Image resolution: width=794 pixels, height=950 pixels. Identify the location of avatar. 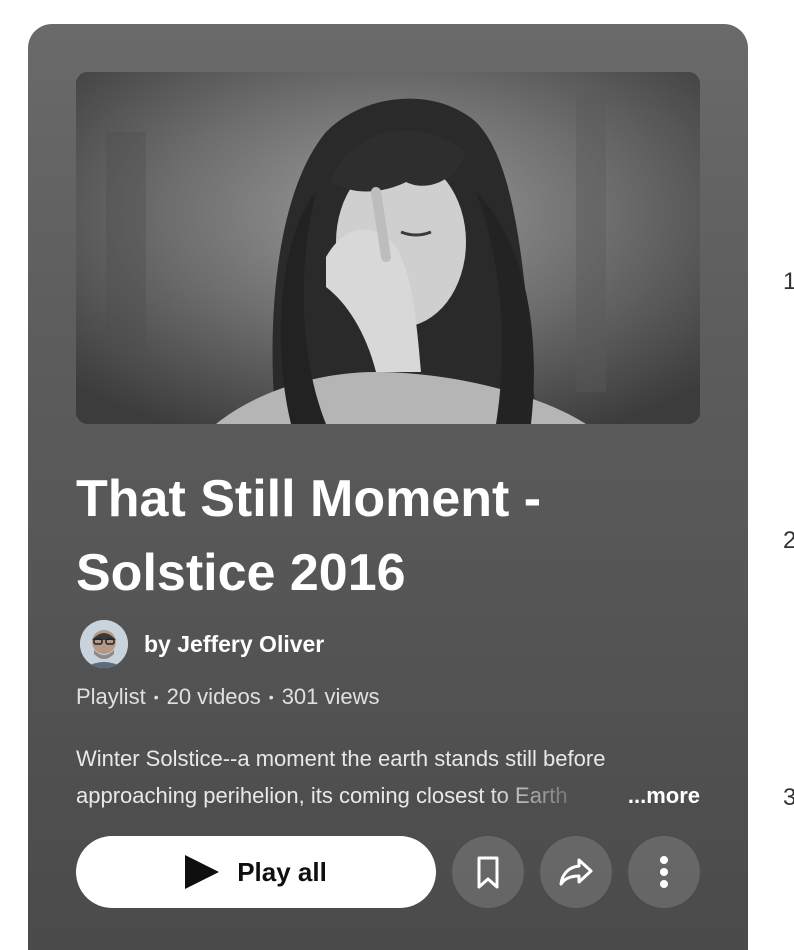
(104, 644).